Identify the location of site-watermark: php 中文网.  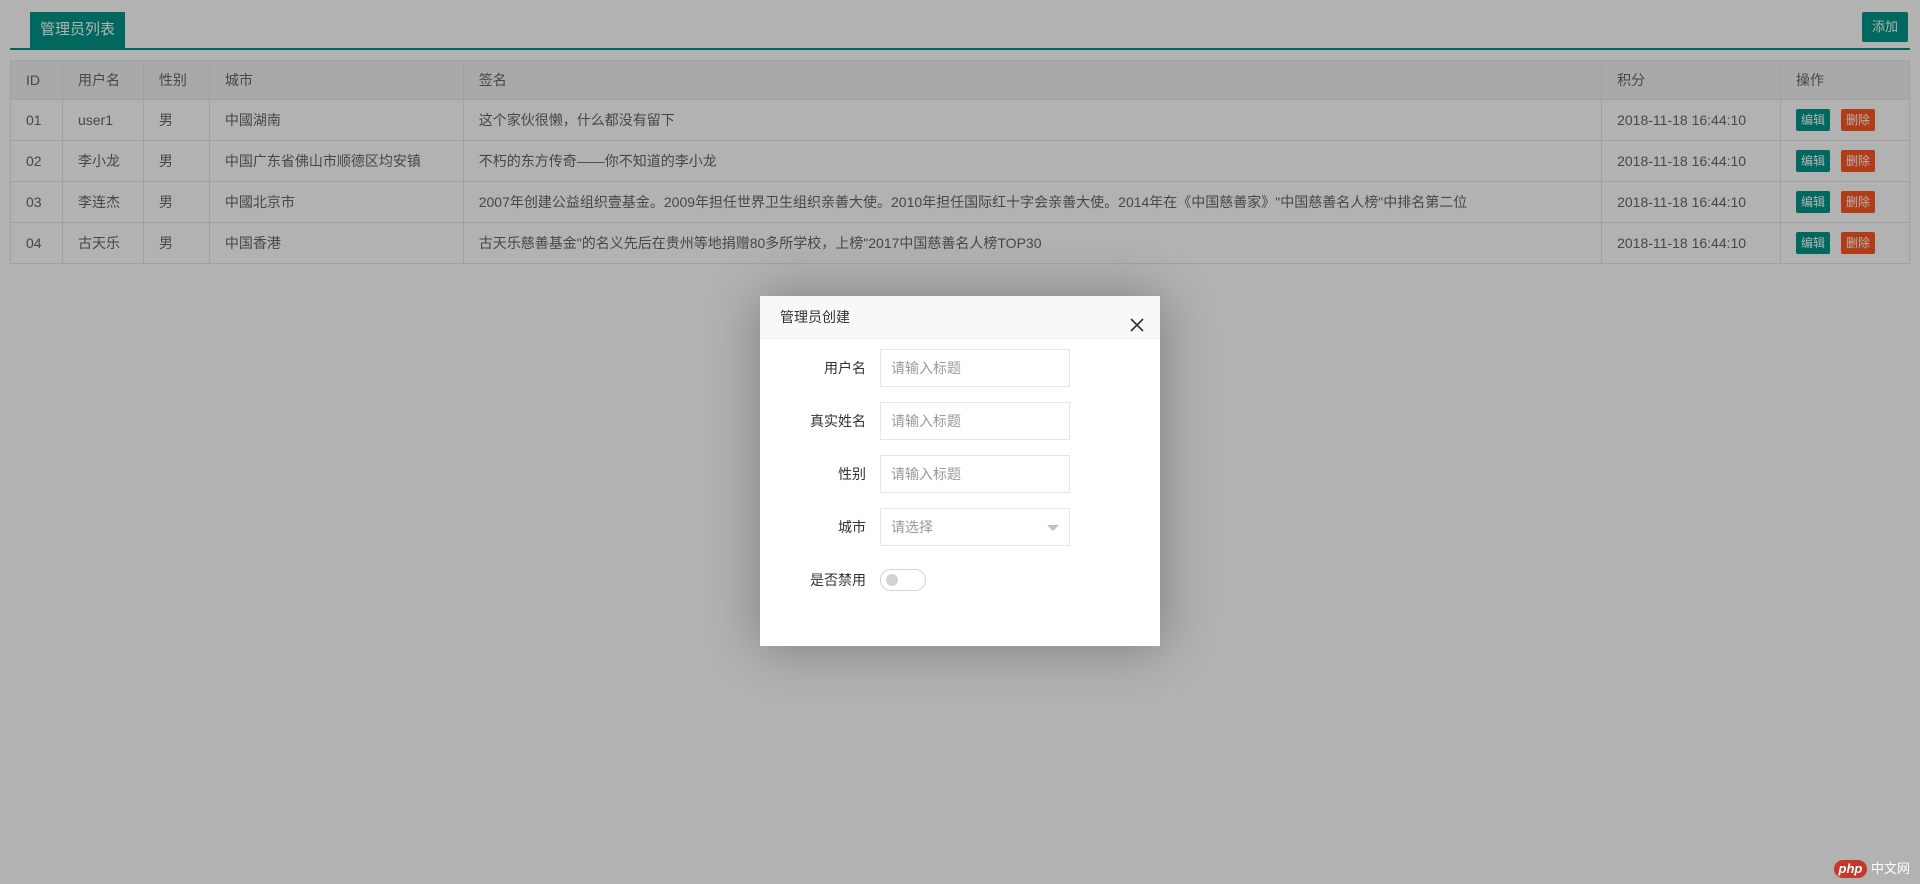
(1871, 868).